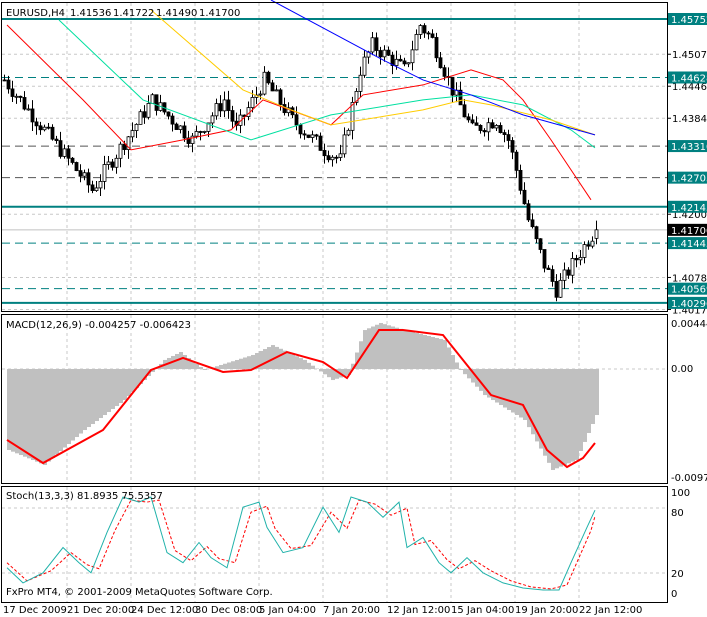 Image resolution: width=707 pixels, height=617 pixels. I want to click on stoch-tick-label: 20, so click(677, 574).